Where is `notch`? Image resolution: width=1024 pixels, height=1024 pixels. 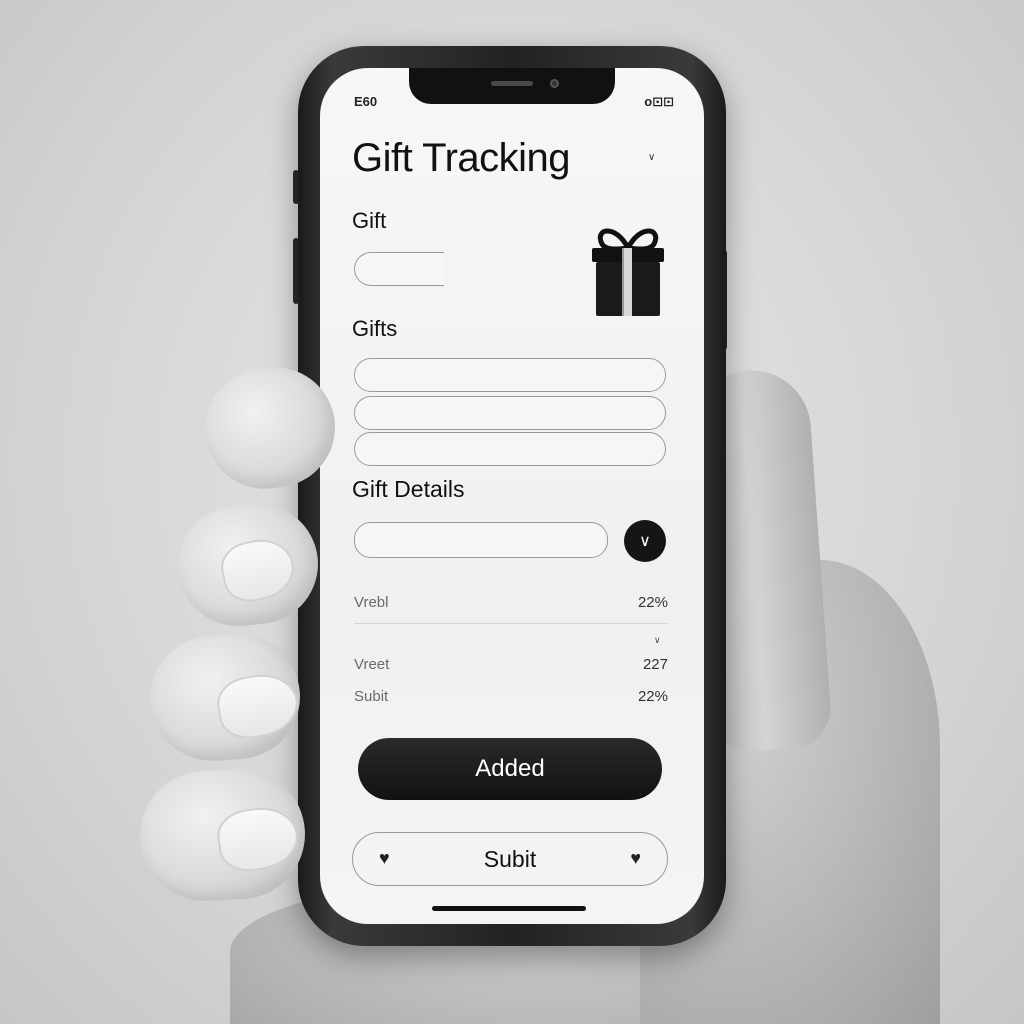
notch is located at coordinates (512, 86).